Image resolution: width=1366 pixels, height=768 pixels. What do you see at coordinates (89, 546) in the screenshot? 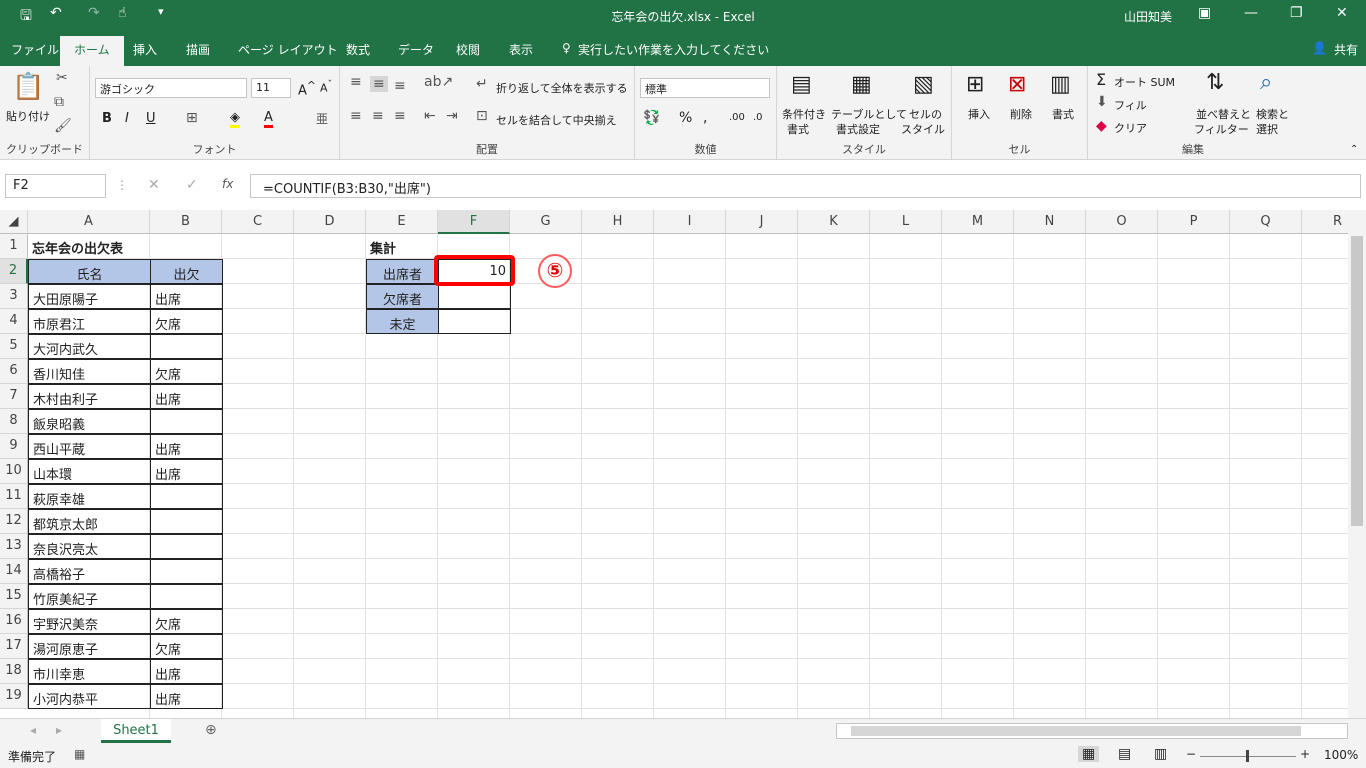
I see `name-cell: 奈良沢亮太` at bounding box center [89, 546].